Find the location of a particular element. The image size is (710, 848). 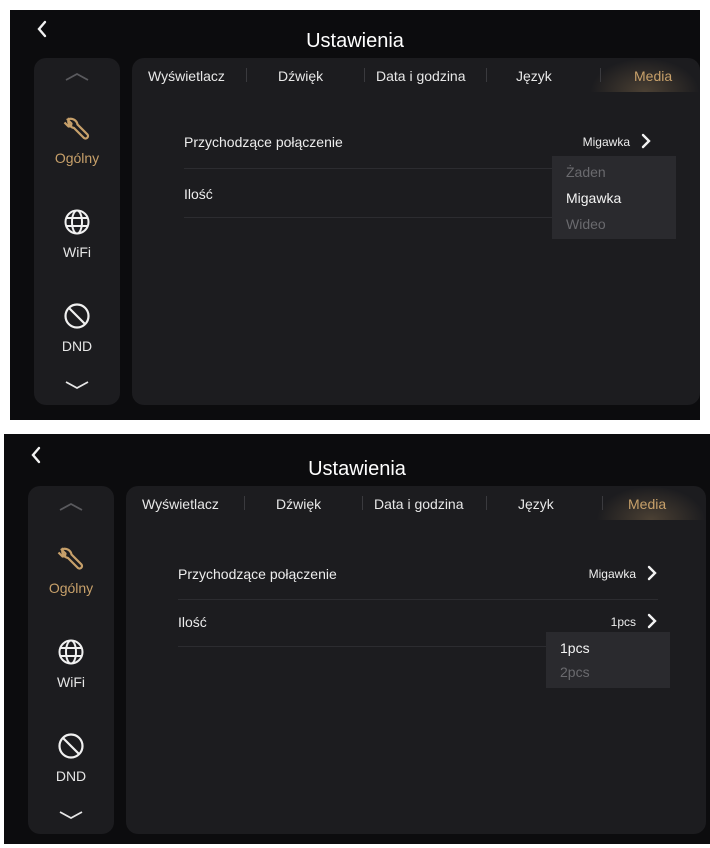

quantity-value: 1pcs is located at coordinates (623, 622).